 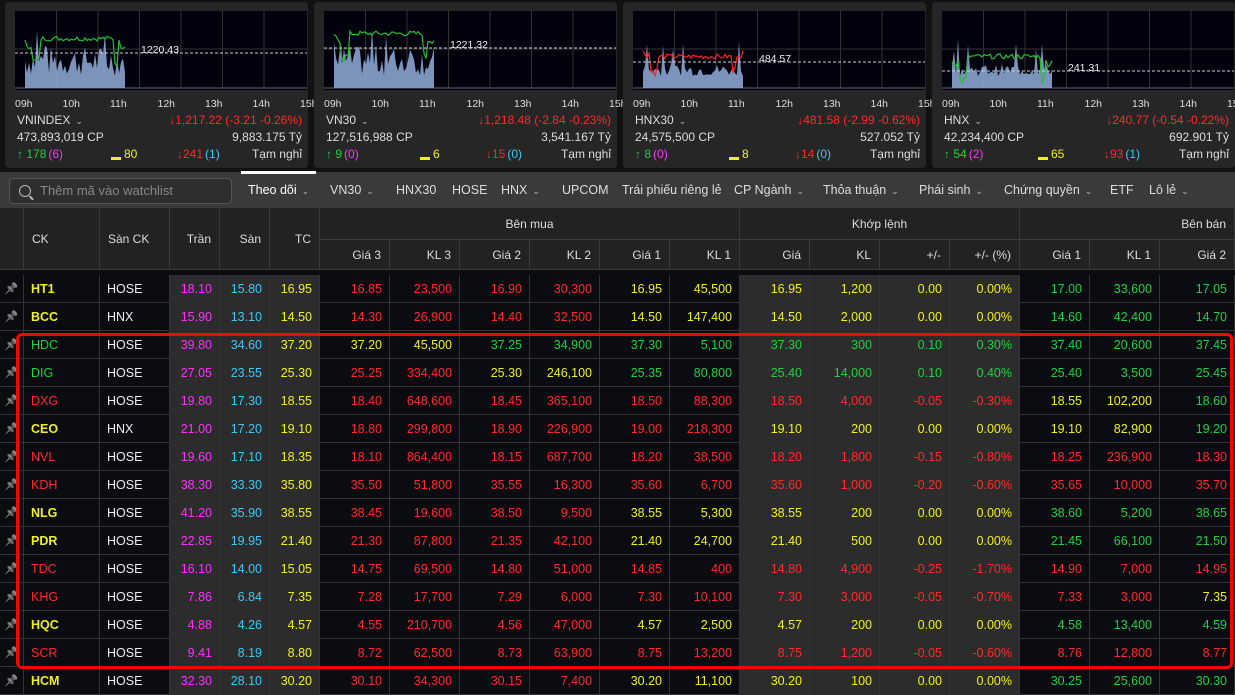 I want to click on tab-vn30: VN30 ⌄, so click(x=352, y=190).